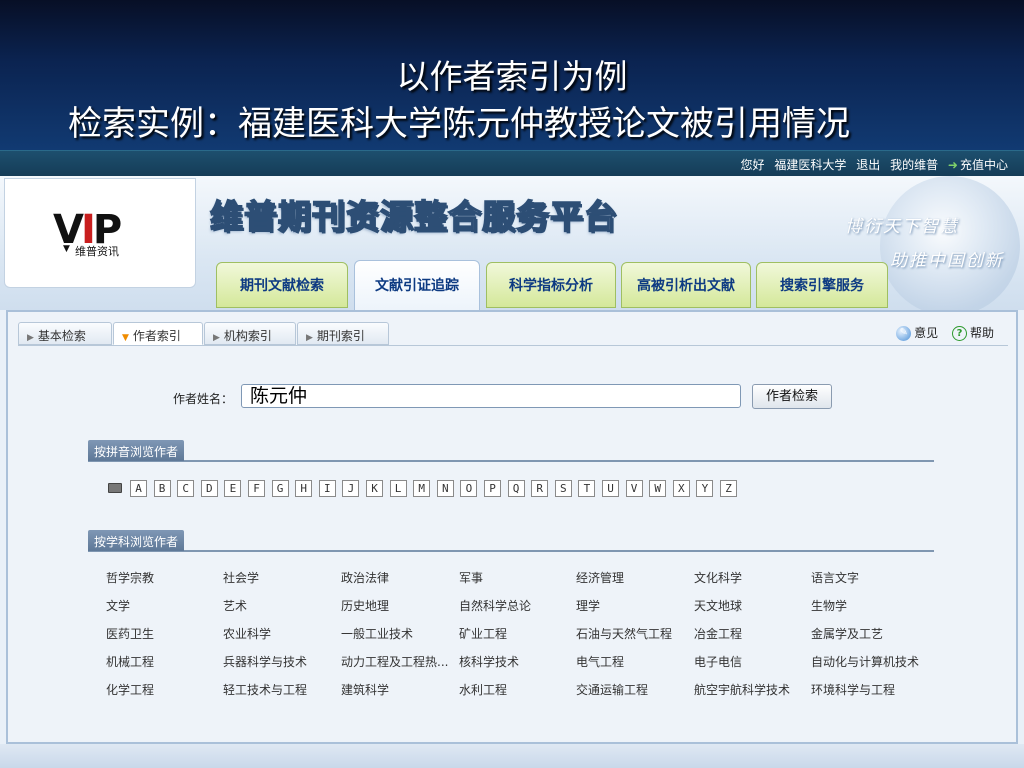 This screenshot has width=1024, height=768. Describe the element at coordinates (822, 285) in the screenshot. I see `tab-search-engine: 搜索引擎服务` at that location.